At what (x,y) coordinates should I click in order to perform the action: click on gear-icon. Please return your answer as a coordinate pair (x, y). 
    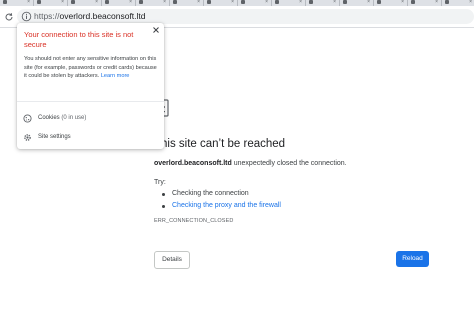
    Looking at the image, I should click on (27, 137).